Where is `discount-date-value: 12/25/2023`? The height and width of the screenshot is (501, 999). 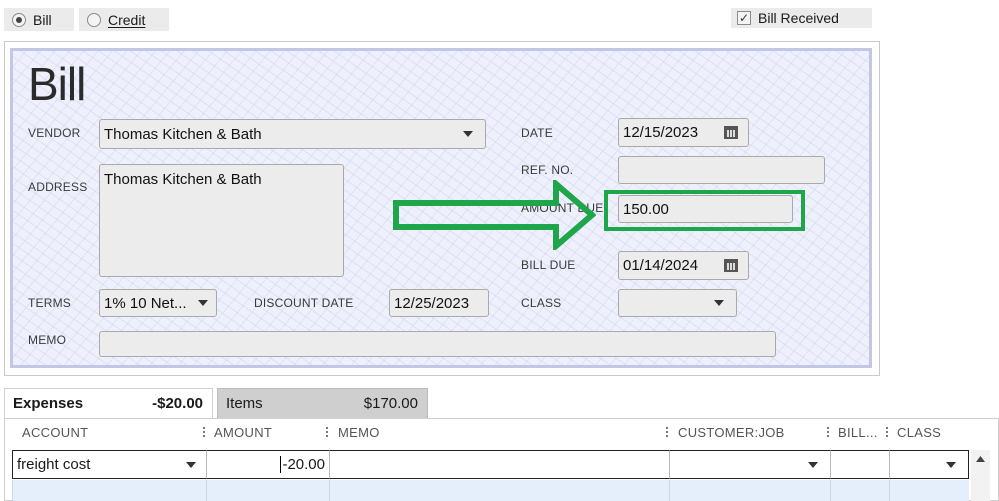 discount-date-value: 12/25/2023 is located at coordinates (432, 303).